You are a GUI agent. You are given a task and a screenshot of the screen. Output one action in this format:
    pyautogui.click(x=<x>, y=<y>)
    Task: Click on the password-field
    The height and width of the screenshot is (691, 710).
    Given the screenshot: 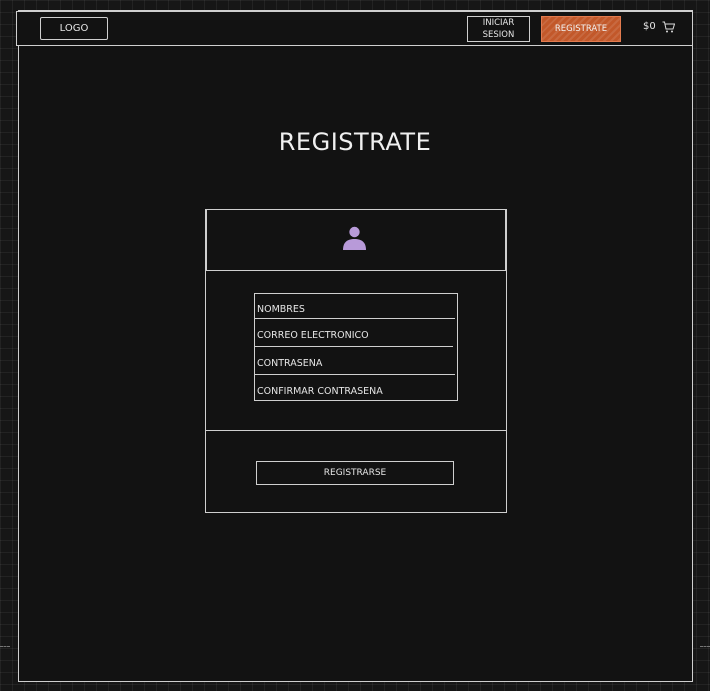 What is the action you would take?
    pyautogui.click(x=355, y=360)
    